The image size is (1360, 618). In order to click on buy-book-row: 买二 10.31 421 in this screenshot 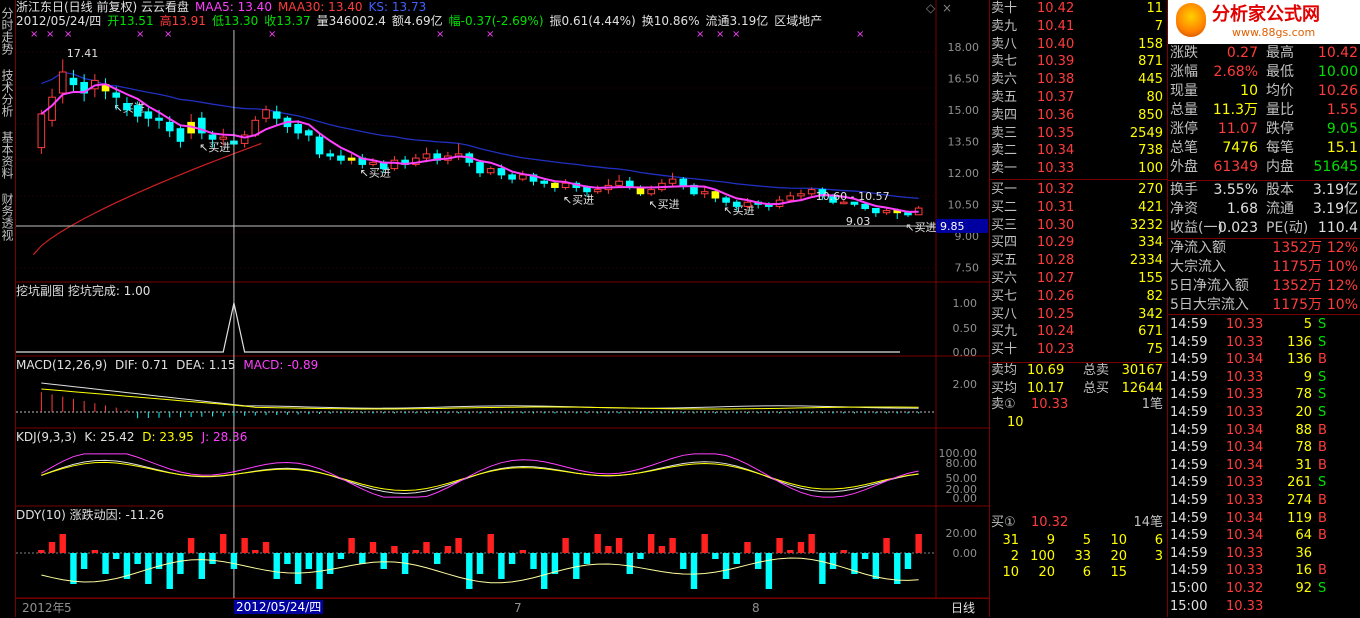, I will do `click(1079, 207)`.